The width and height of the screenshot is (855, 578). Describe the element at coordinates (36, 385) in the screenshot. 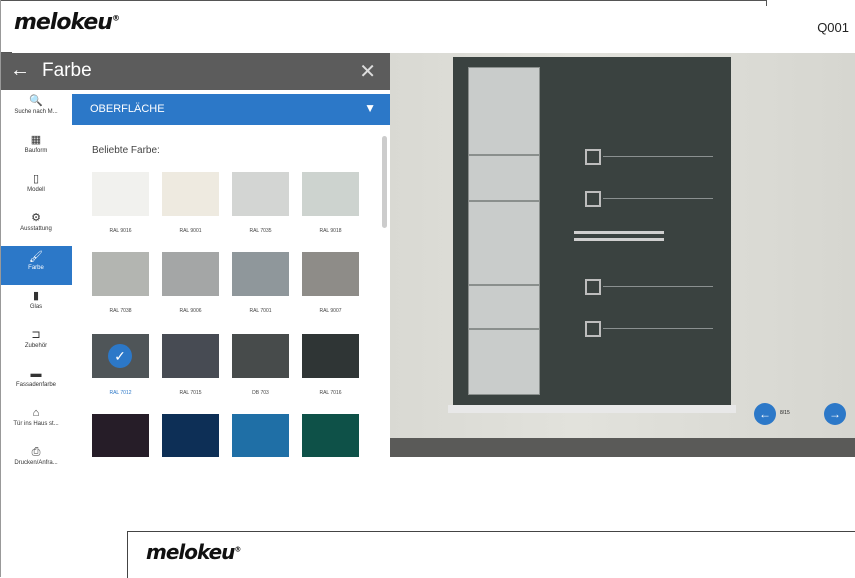

I see `sidebar-item-label: Fassadenfarbe` at that location.